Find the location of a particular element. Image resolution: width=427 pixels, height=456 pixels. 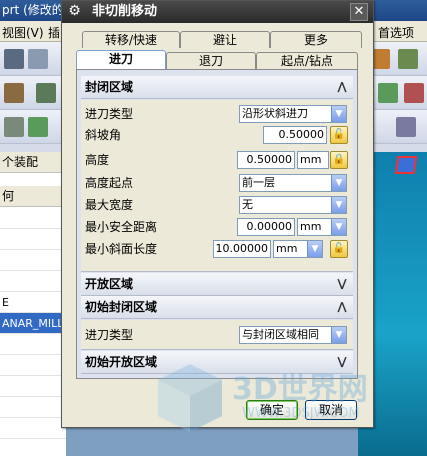

list-icon is located at coordinates (406, 127).